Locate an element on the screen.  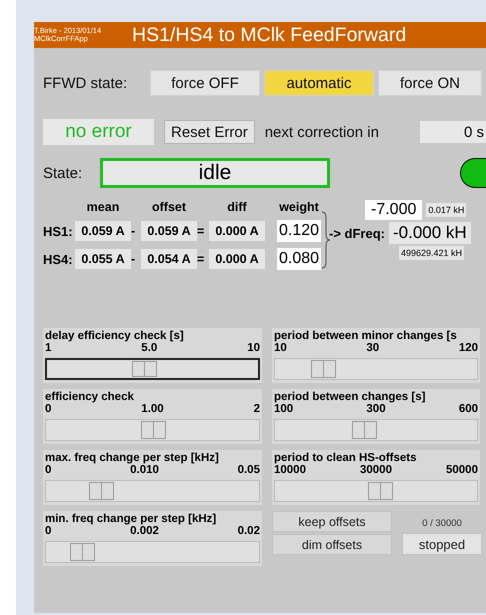
slider-value: 30 is located at coordinates (373, 348).